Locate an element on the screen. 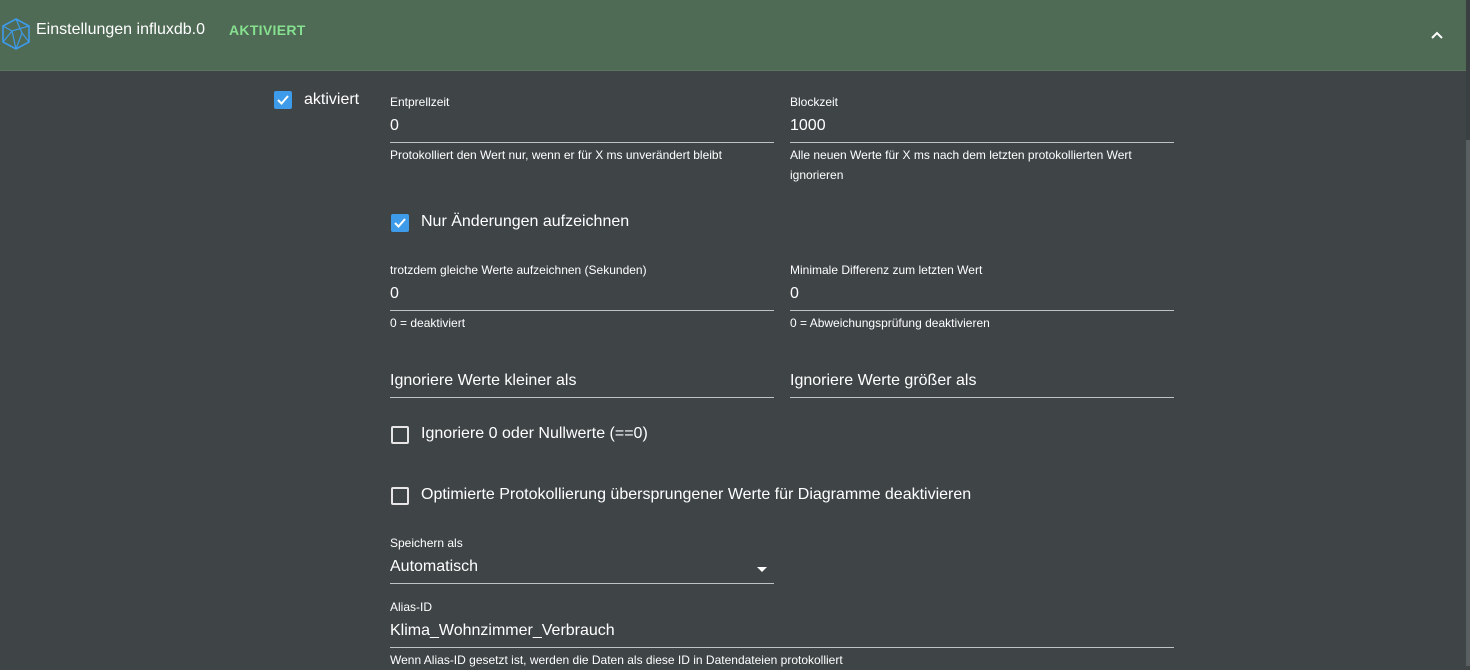 The height and width of the screenshot is (670, 1470). chevron-up-icon is located at coordinates (1437, 35).